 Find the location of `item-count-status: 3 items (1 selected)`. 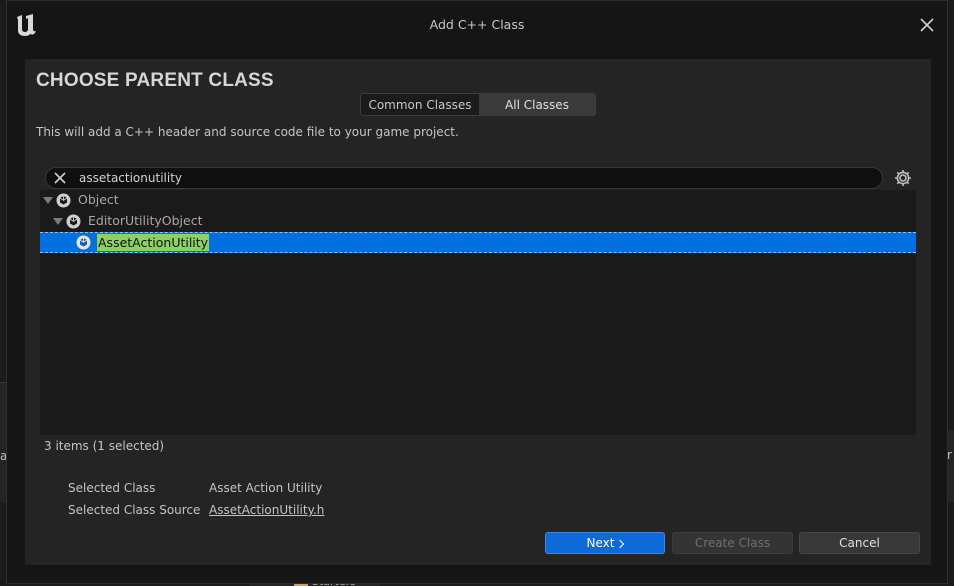

item-count-status: 3 items (1 selected) is located at coordinates (104, 446).